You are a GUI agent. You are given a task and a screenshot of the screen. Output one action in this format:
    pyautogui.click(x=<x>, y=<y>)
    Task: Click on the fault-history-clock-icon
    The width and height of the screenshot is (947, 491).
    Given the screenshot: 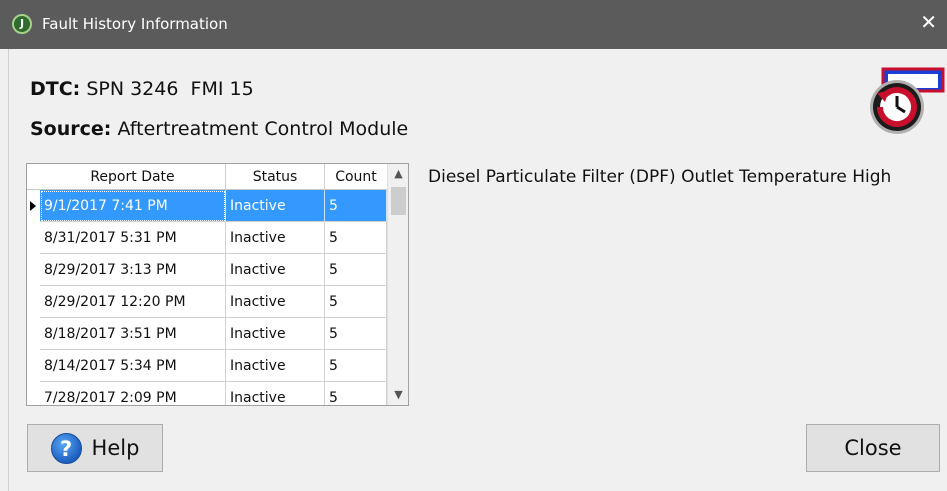 What is the action you would take?
    pyautogui.click(x=907, y=100)
    